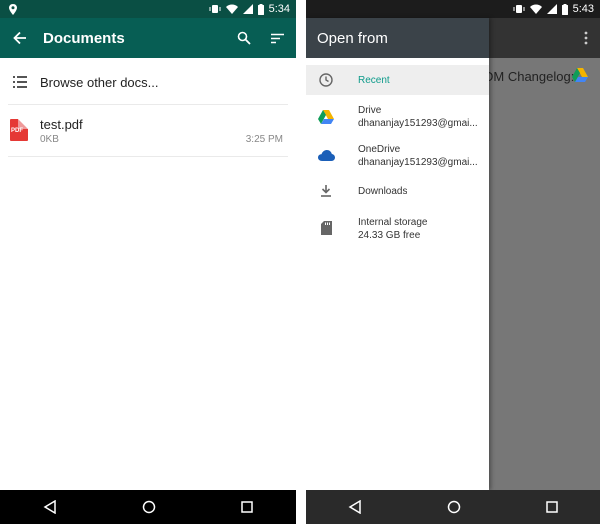 This screenshot has width=600, height=524. I want to click on drawer-item-label: Recent, so click(374, 80).